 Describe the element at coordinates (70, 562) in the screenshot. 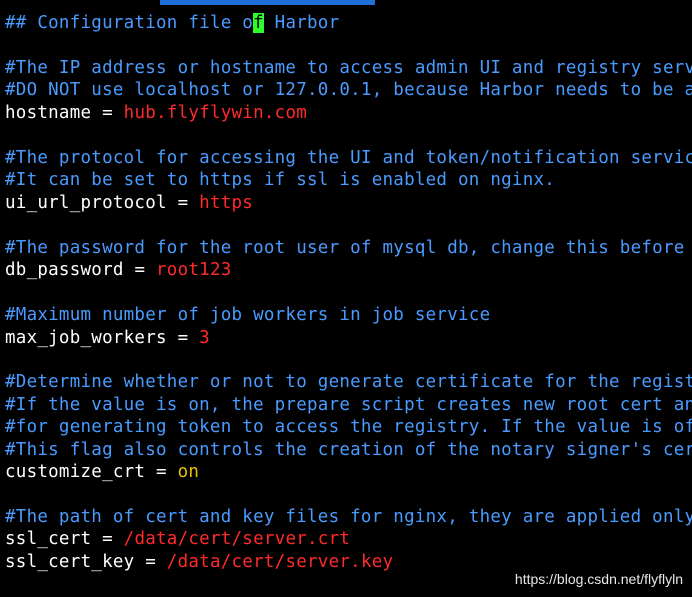

I see `setting-key: ssl_cert_key` at that location.